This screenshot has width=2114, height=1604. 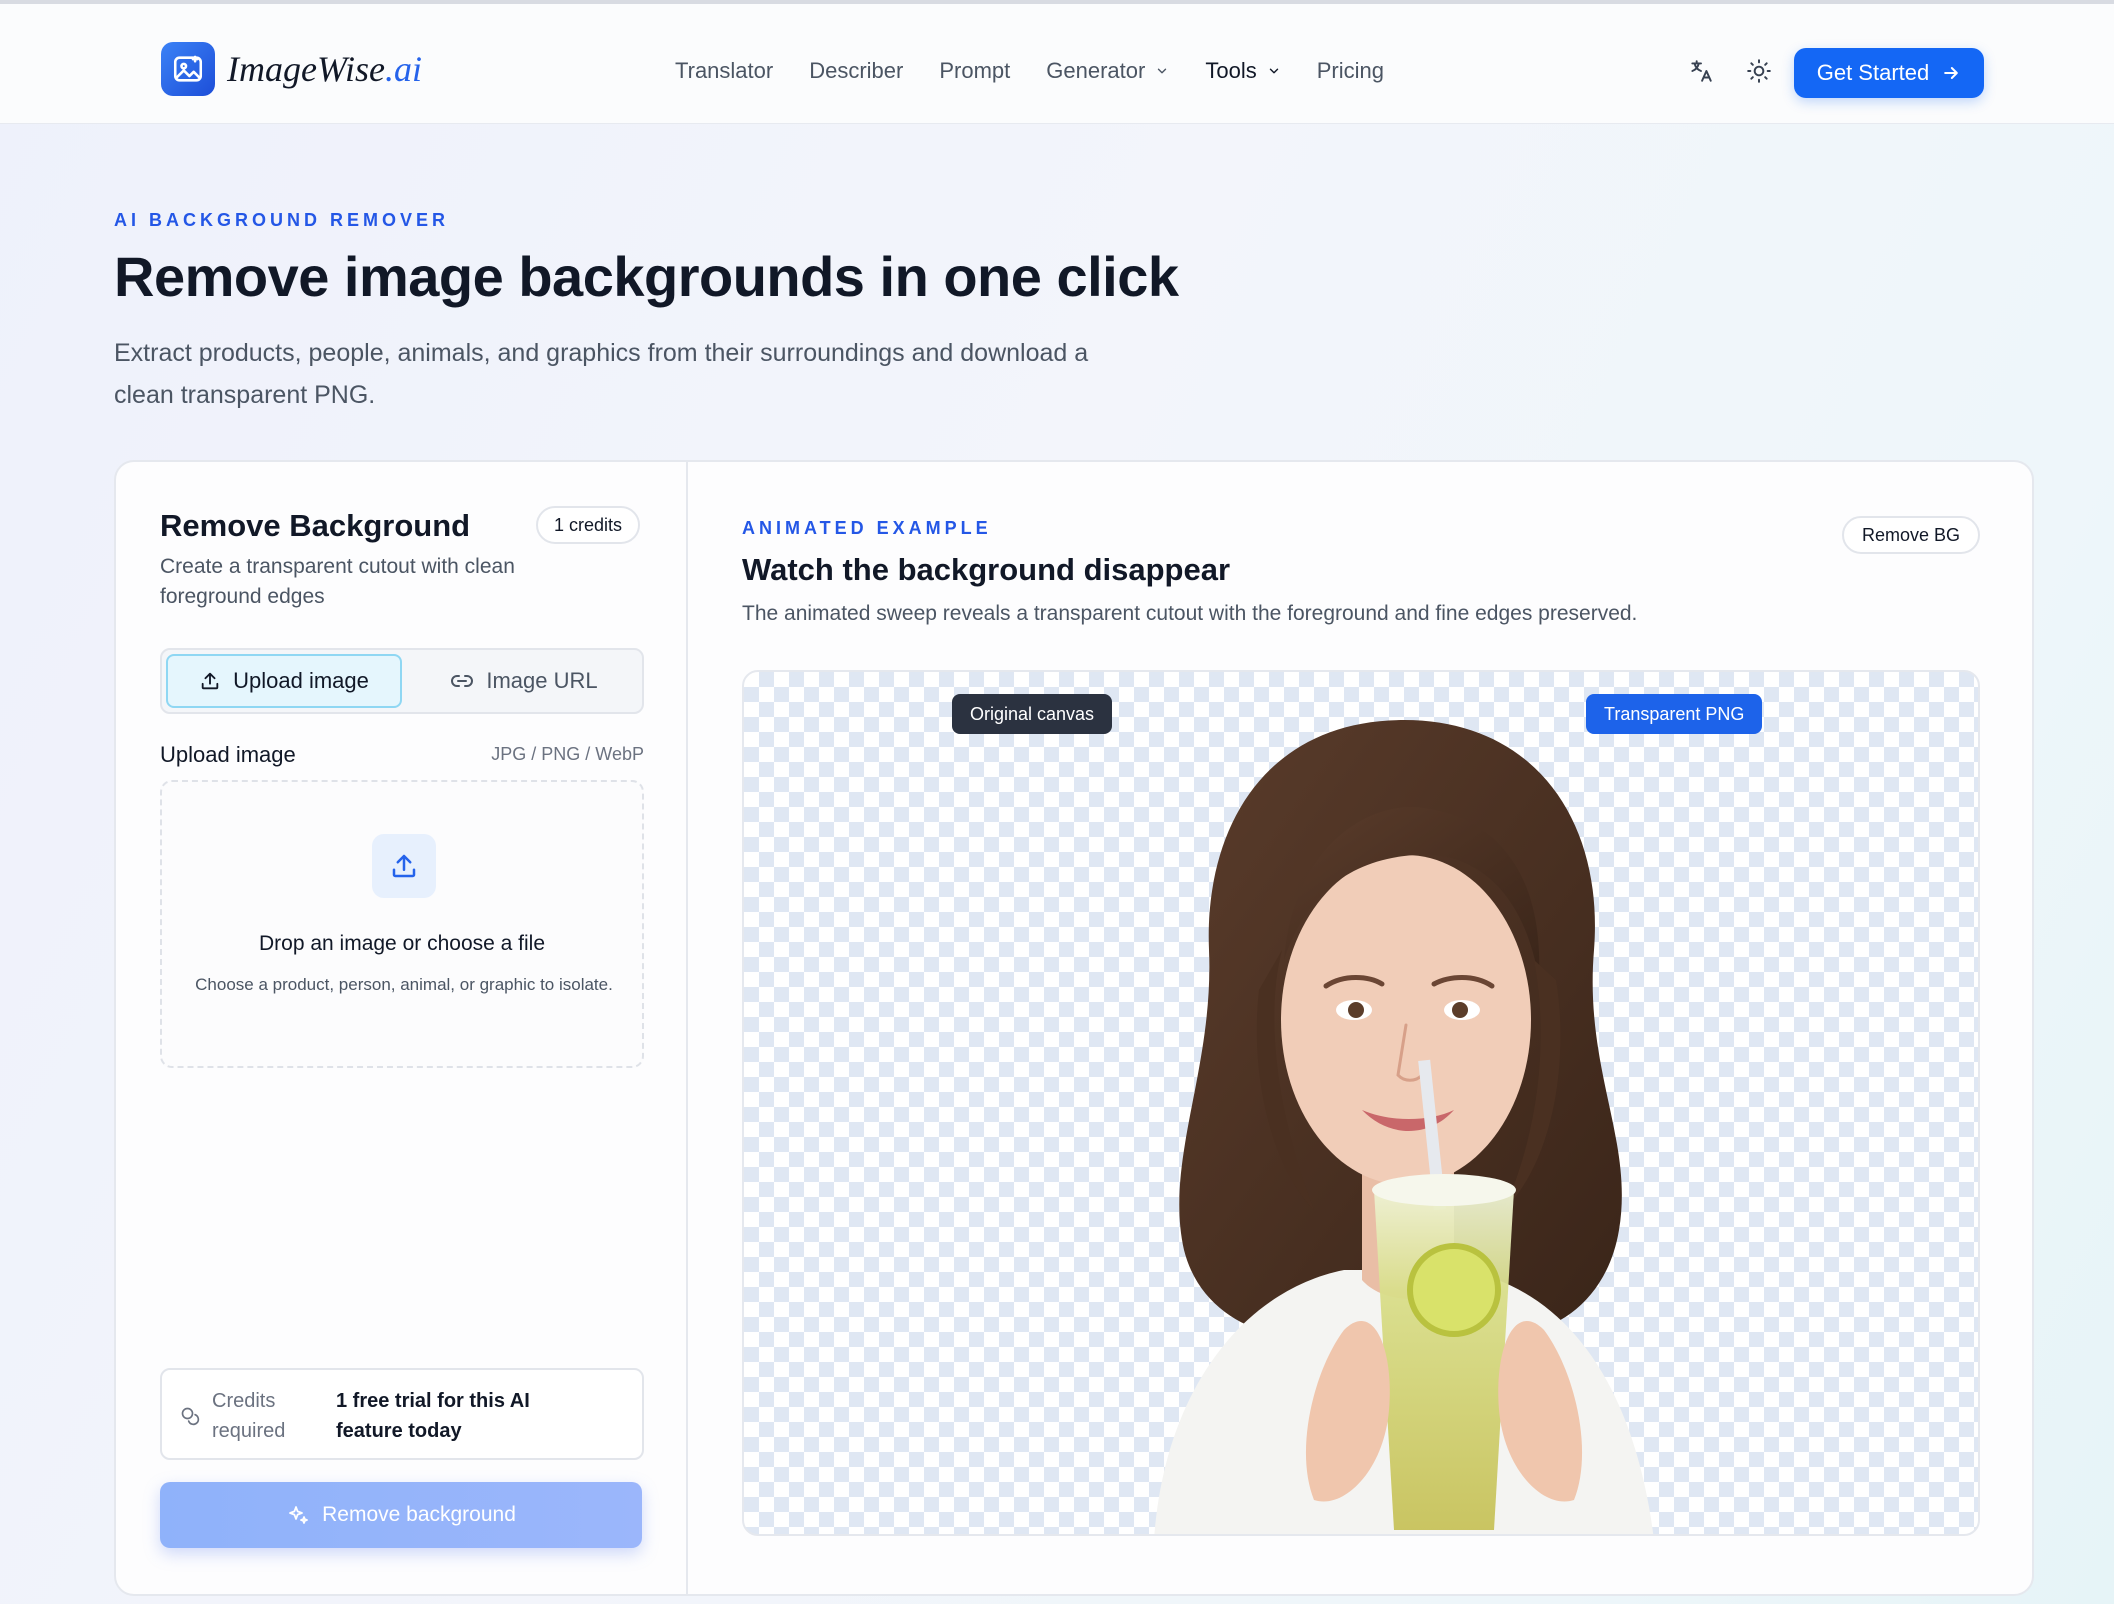 What do you see at coordinates (724, 71) in the screenshot?
I see `nav-translator: Translator` at bounding box center [724, 71].